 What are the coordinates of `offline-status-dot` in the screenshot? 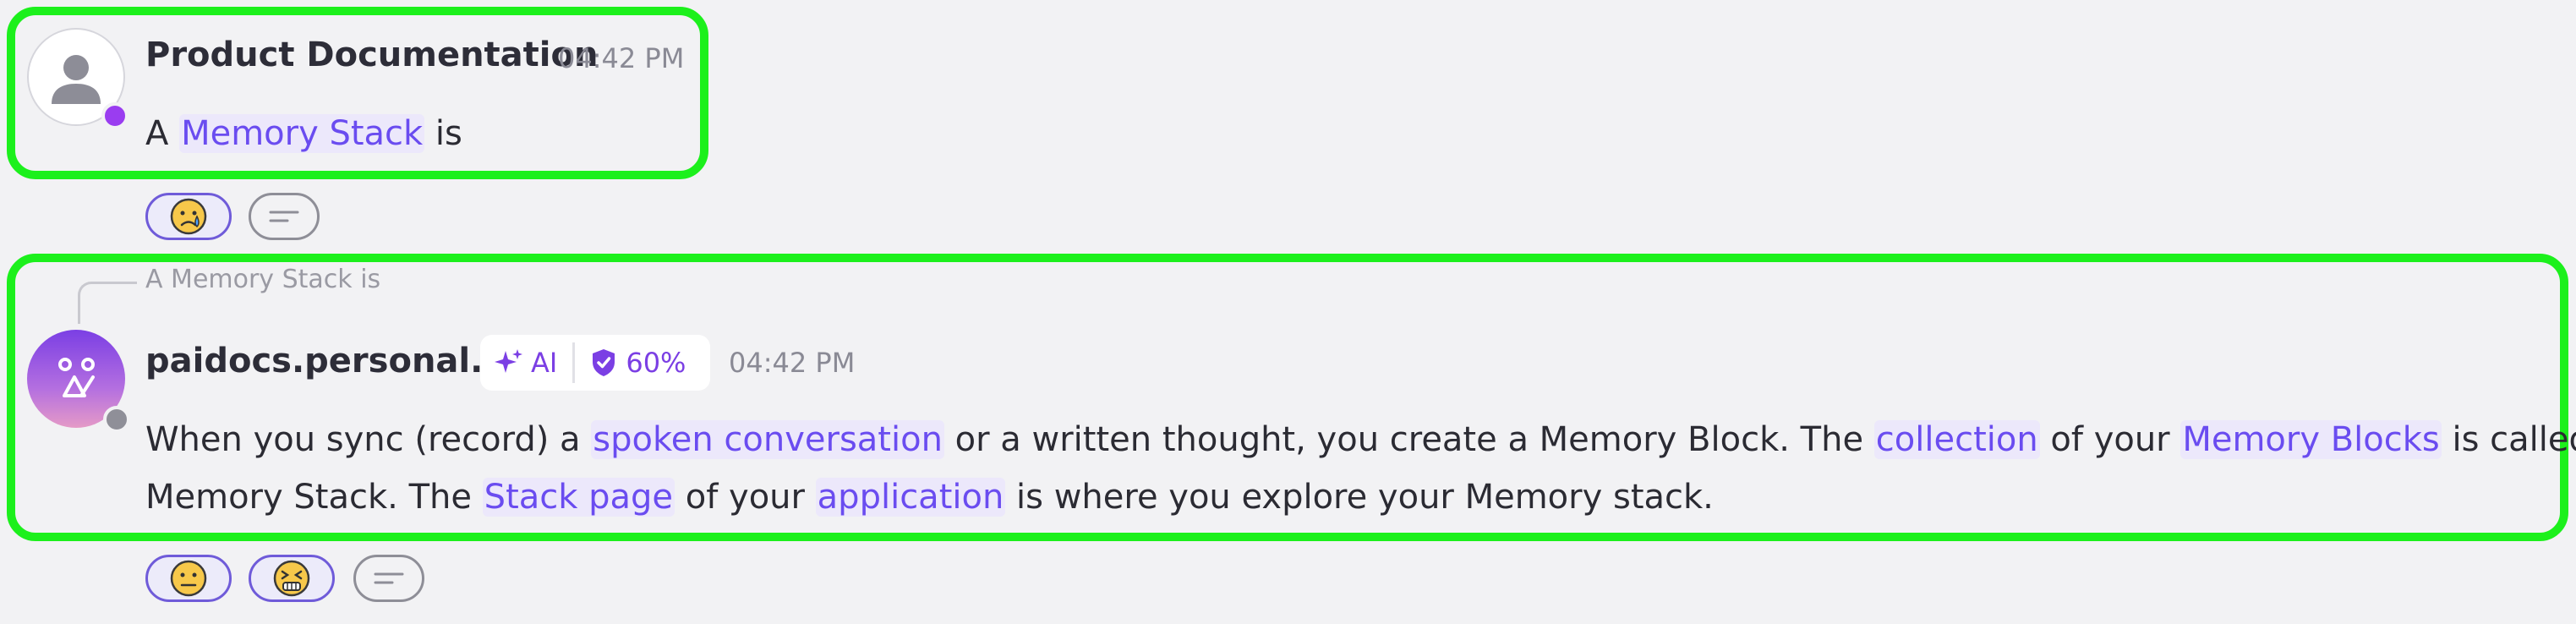 It's located at (116, 420).